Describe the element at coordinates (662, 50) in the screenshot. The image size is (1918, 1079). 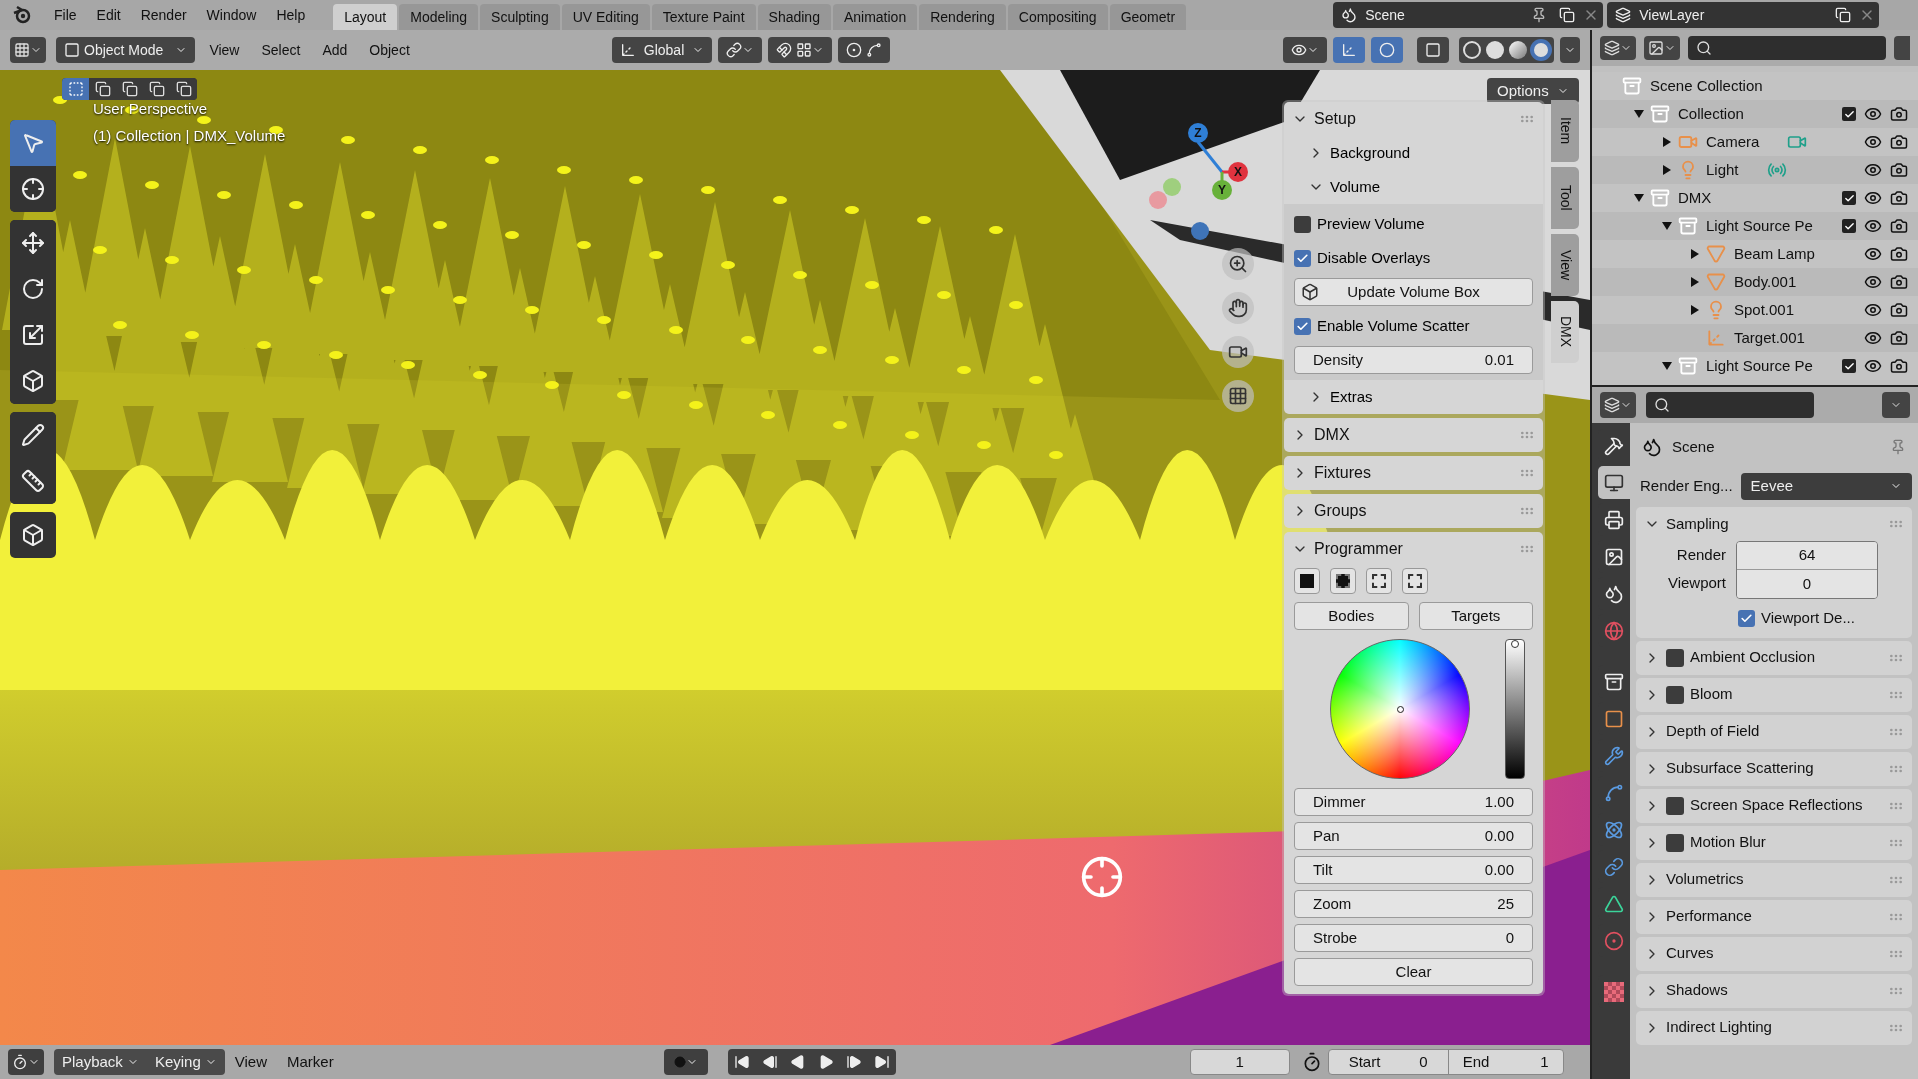
I see `orientation-dropdown: Global` at that location.